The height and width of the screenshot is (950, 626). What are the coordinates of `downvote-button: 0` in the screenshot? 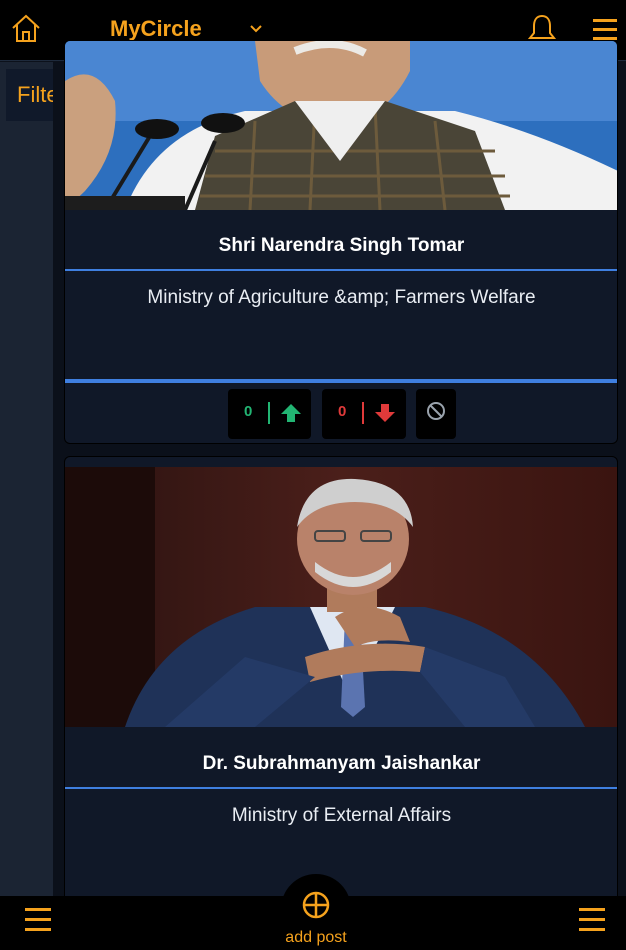 It's located at (364, 414).